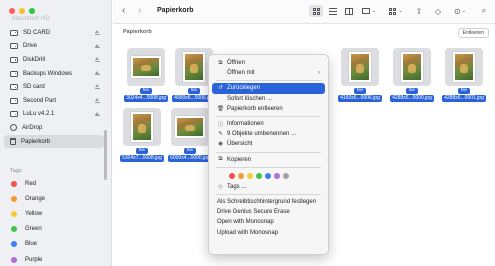 This screenshot has width=495, height=266. Describe the element at coordinates (268, 175) in the screenshot. I see `tag-blue-swatch` at that location.